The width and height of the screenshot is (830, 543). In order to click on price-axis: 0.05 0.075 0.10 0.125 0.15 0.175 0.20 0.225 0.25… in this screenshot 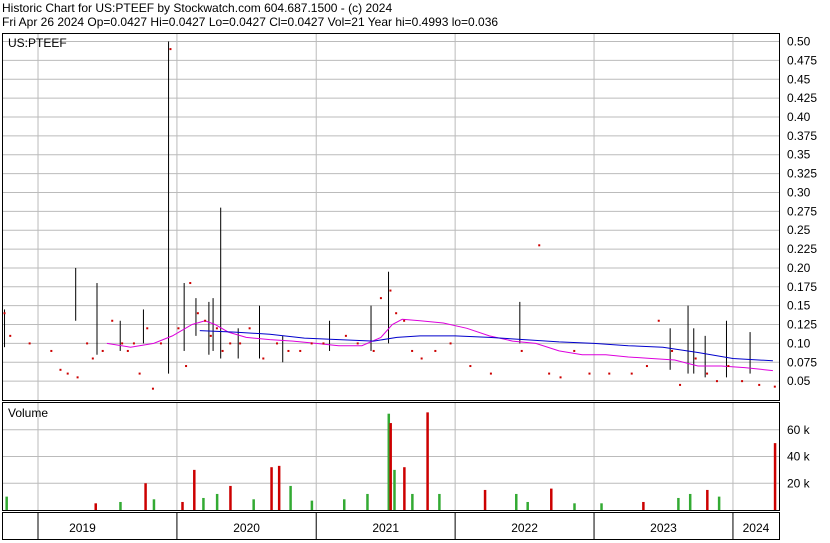, I will do `click(802, 212)`.